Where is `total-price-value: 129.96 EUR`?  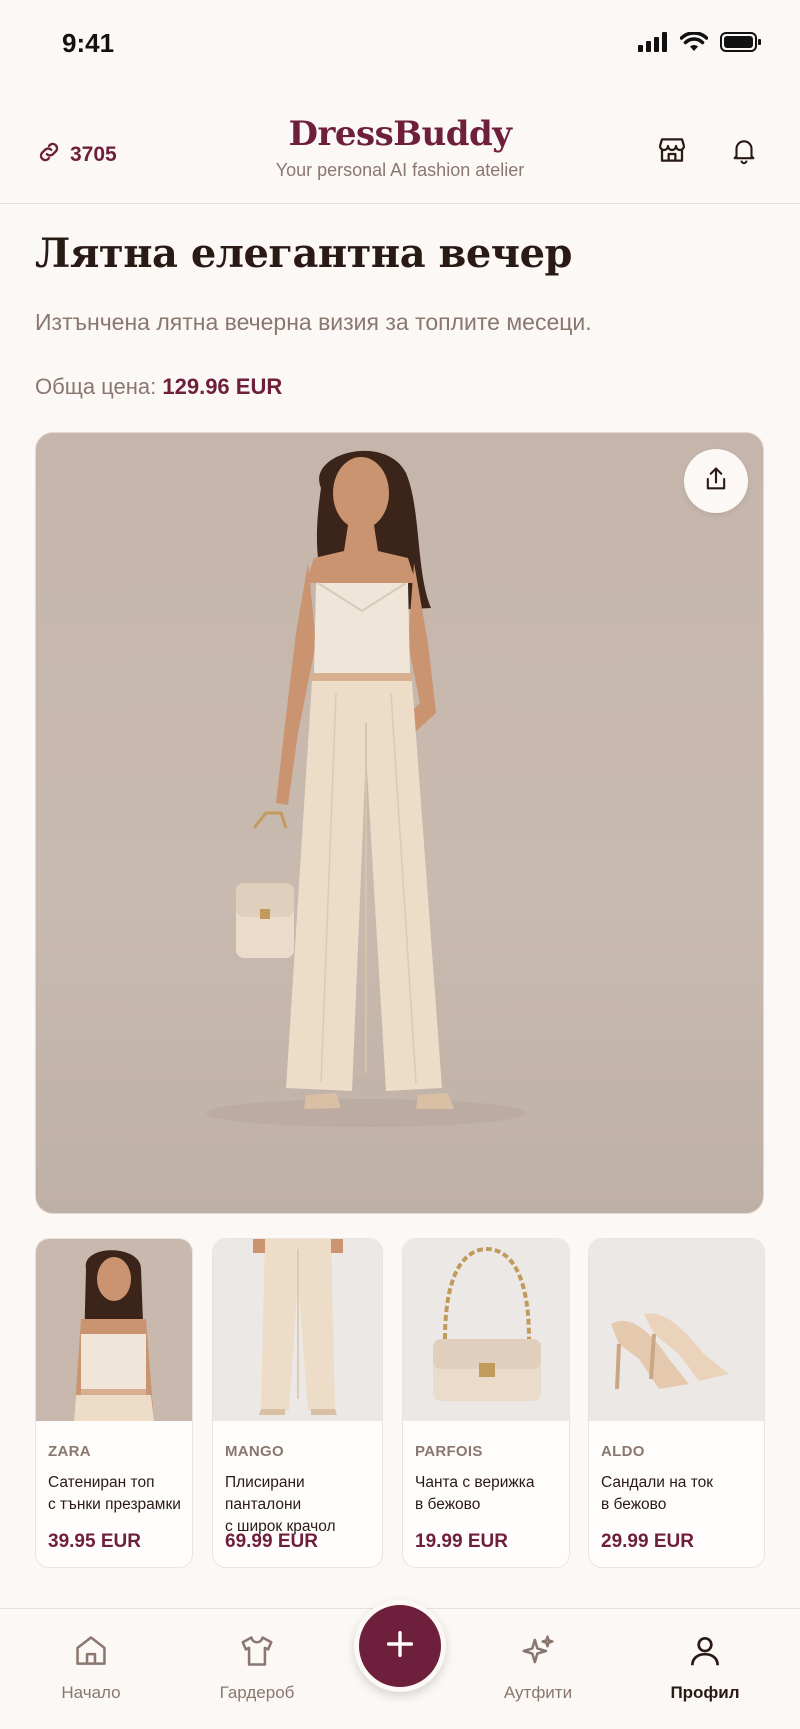 total-price-value: 129.96 EUR is located at coordinates (222, 386).